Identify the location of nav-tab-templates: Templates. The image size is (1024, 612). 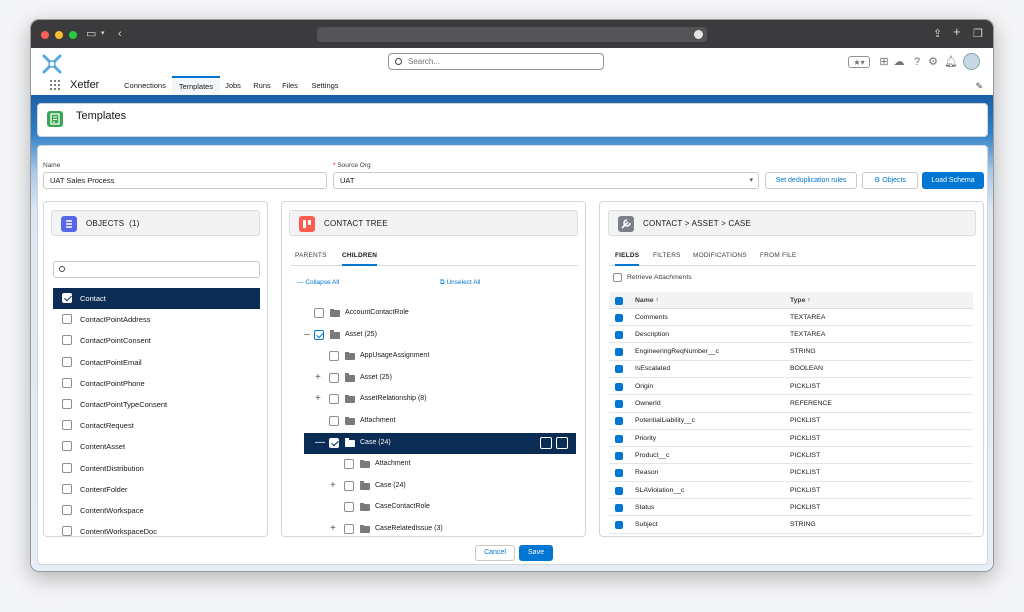
(196, 86).